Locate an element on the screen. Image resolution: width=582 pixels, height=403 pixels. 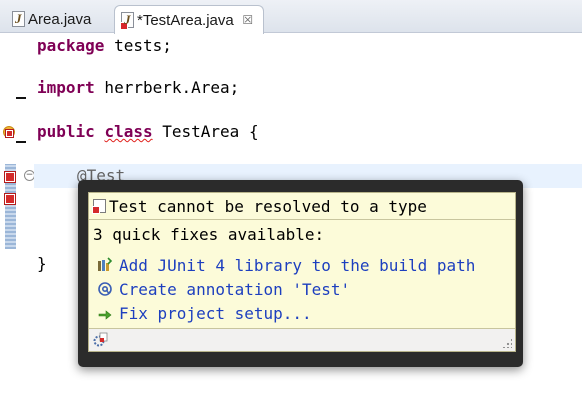
configure-problem-severity-icon is located at coordinates (100, 340).